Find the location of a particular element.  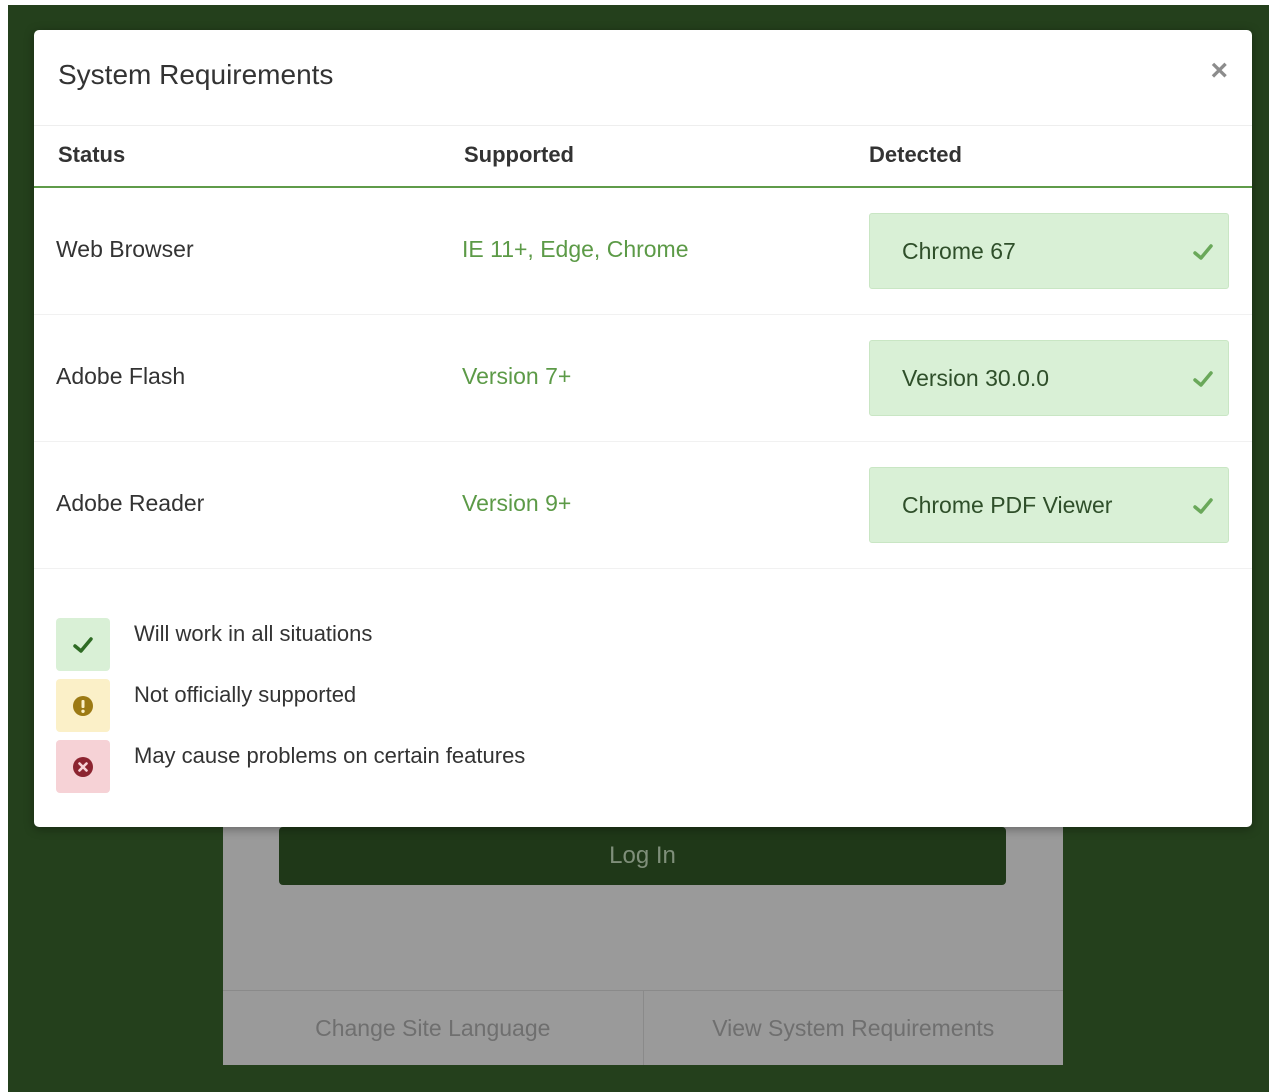

detected-badge: Chrome PDF Viewer is located at coordinates (1049, 505).